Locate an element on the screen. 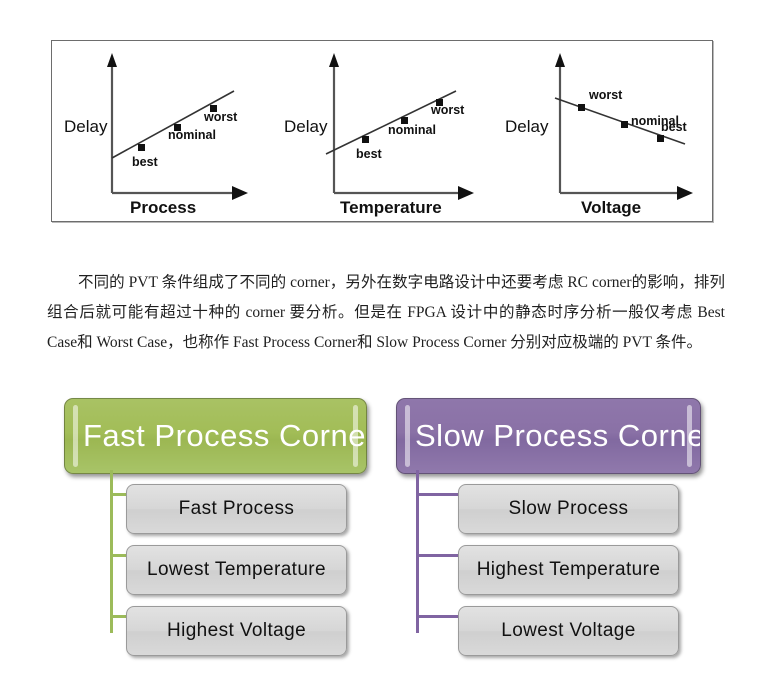  slow-process-corner-header: Slow Process Corner is located at coordinates (548, 436).